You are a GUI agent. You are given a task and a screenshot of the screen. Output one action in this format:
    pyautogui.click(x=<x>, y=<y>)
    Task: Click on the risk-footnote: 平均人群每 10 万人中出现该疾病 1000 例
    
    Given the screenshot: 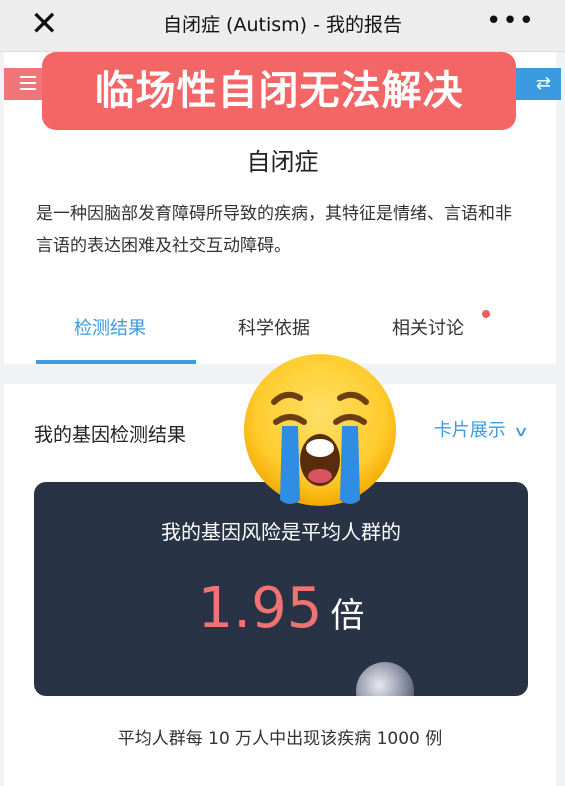 What is the action you would take?
    pyautogui.click(x=280, y=739)
    